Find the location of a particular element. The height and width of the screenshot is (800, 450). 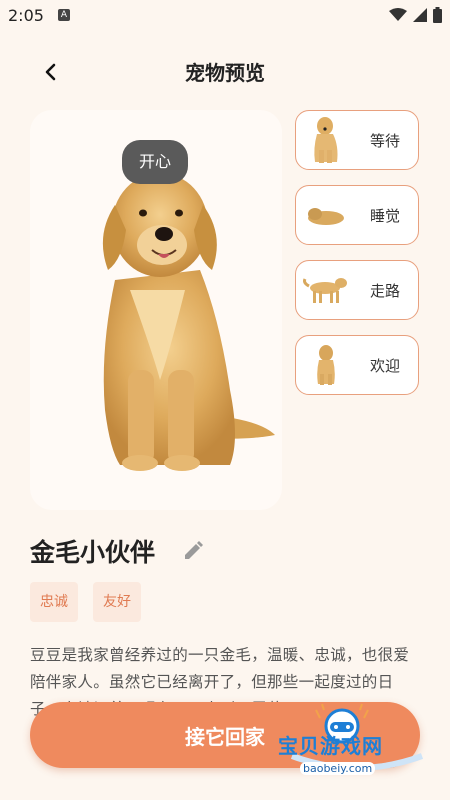

pose-button-waiting: 等待 is located at coordinates (357, 140).